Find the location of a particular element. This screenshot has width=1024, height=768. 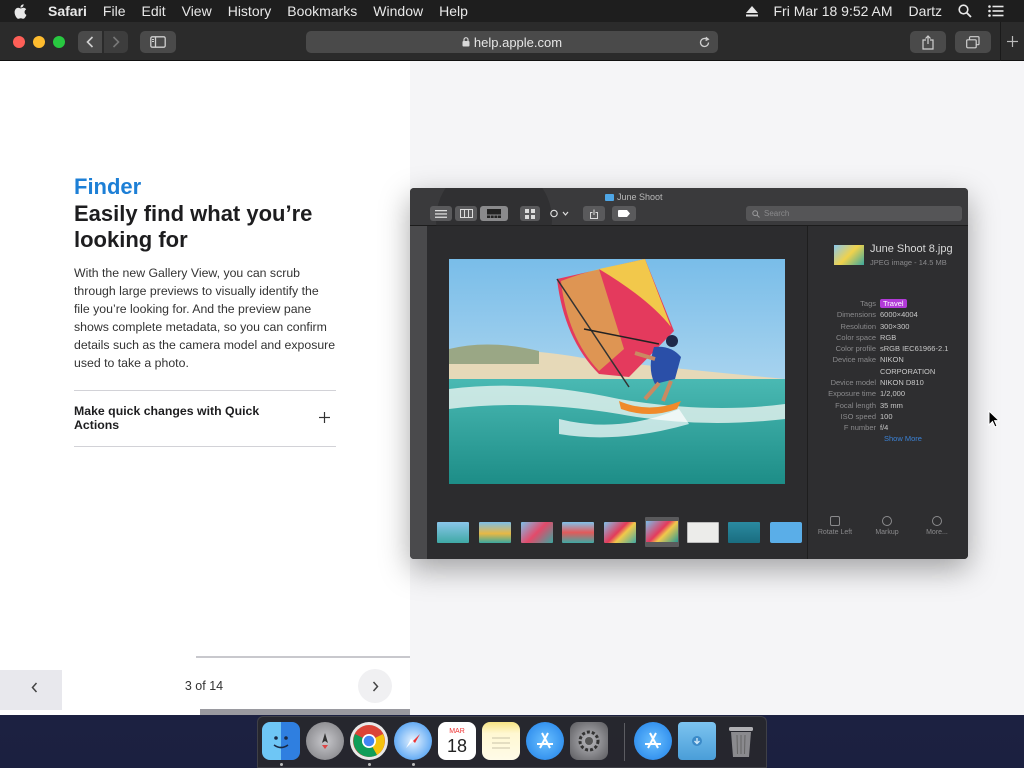

chevron-right-icon is located at coordinates (116, 42).